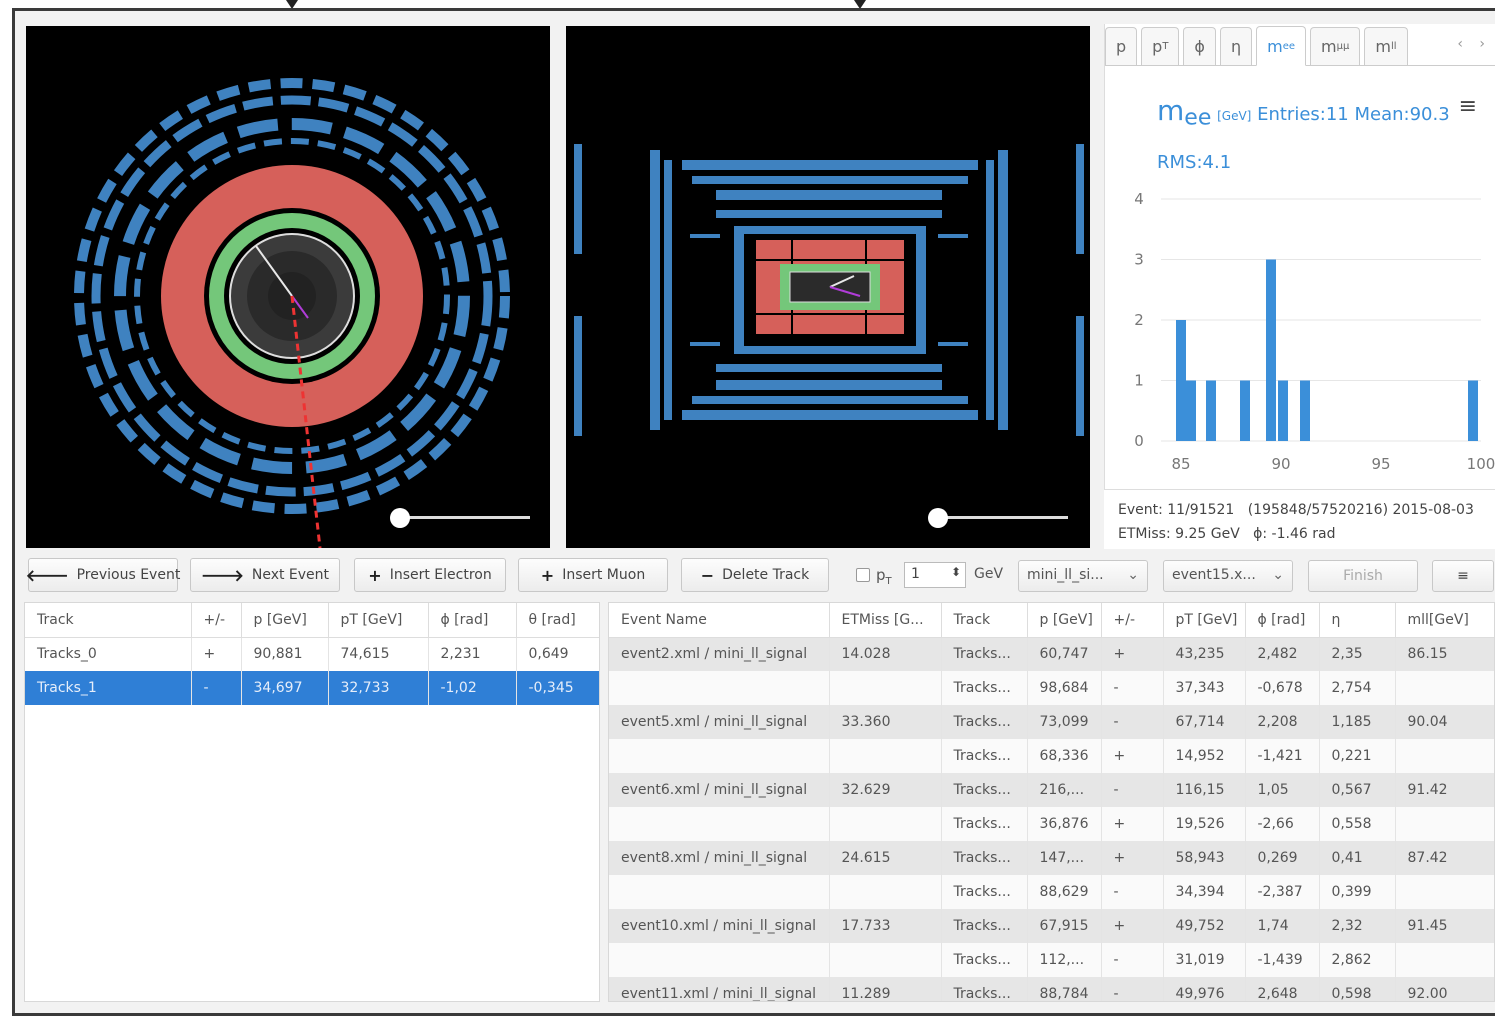 The image size is (1495, 1019). I want to click on rz-detector-view, so click(829, 290).